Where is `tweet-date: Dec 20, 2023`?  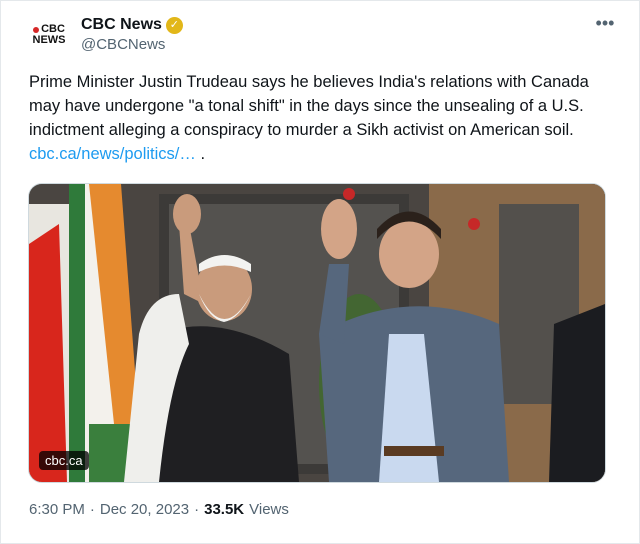 tweet-date: Dec 20, 2023 is located at coordinates (144, 509).